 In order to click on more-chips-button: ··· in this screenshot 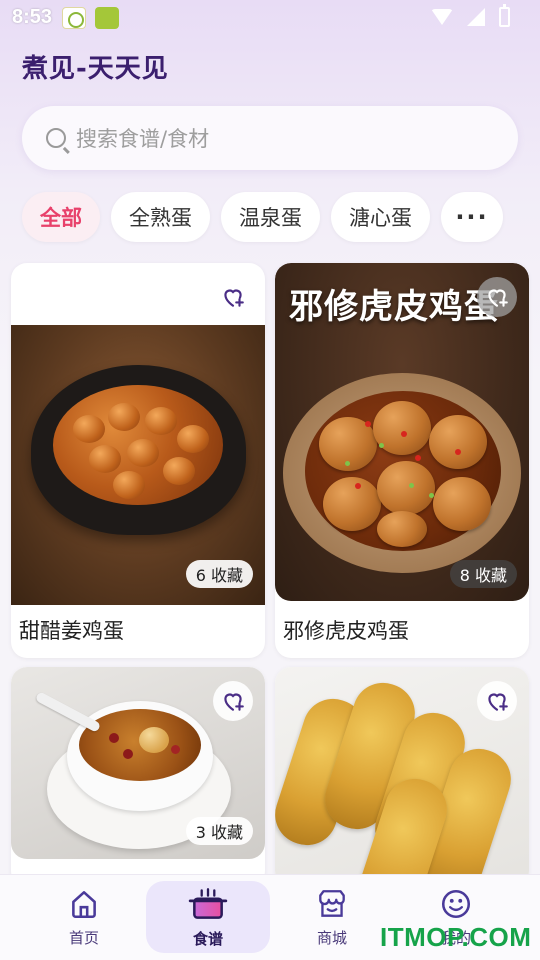, I will do `click(472, 217)`.